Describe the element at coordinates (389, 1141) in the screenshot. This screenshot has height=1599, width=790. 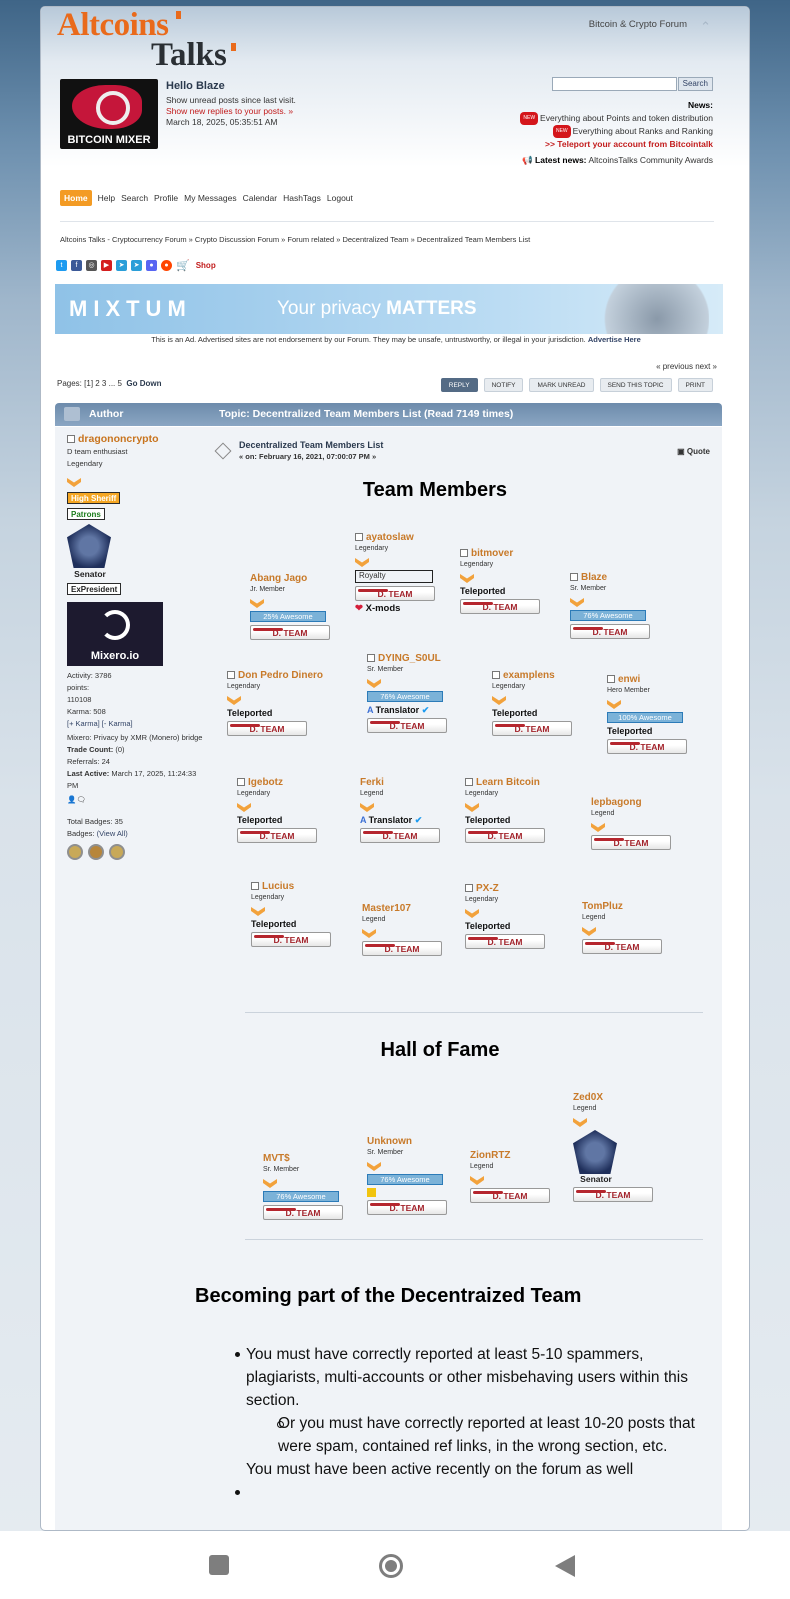
I see `hof-member-name: Unknown` at that location.